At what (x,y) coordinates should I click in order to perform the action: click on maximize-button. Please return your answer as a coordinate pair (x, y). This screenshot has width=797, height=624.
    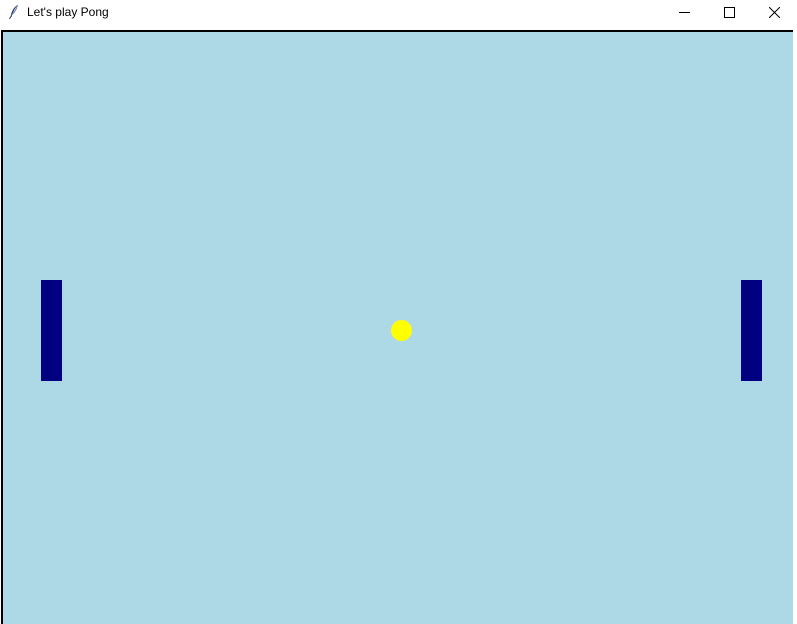
    Looking at the image, I should click on (729, 12).